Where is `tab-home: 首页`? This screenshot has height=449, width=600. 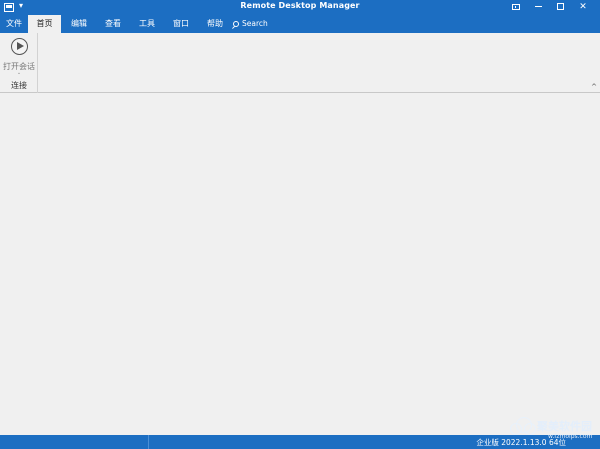 tab-home: 首页 is located at coordinates (44, 24).